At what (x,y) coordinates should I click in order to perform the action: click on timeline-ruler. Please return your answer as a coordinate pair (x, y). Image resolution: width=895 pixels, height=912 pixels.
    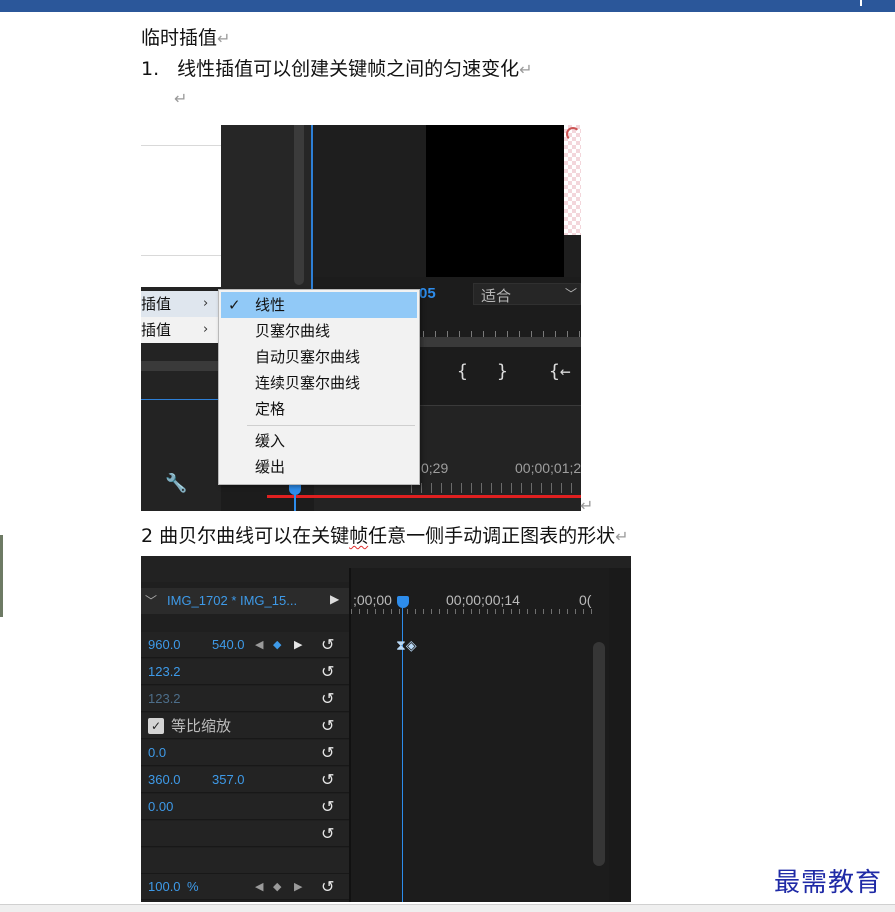
    Looking at the image, I should click on (496, 488).